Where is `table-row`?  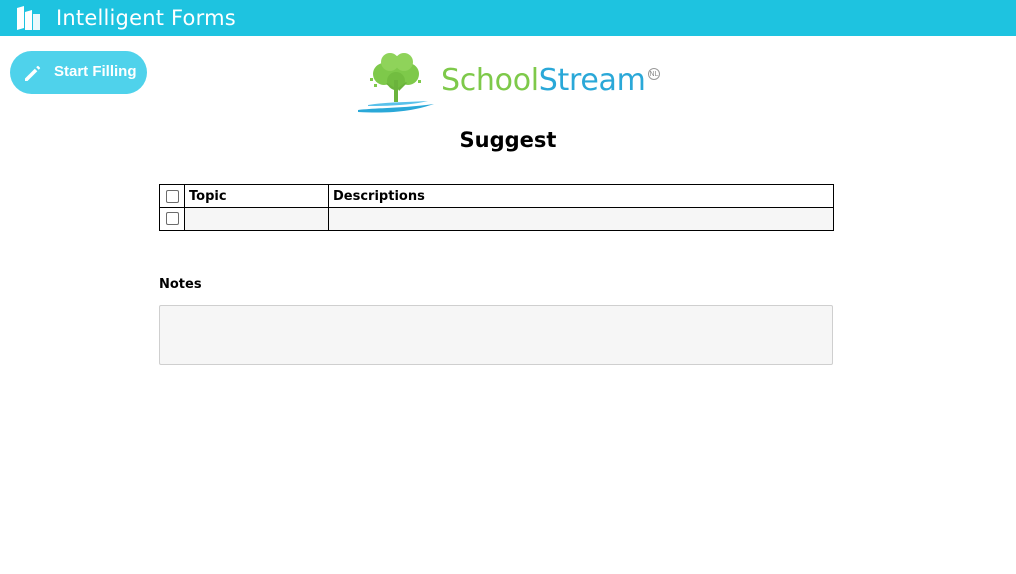
table-row is located at coordinates (496, 219).